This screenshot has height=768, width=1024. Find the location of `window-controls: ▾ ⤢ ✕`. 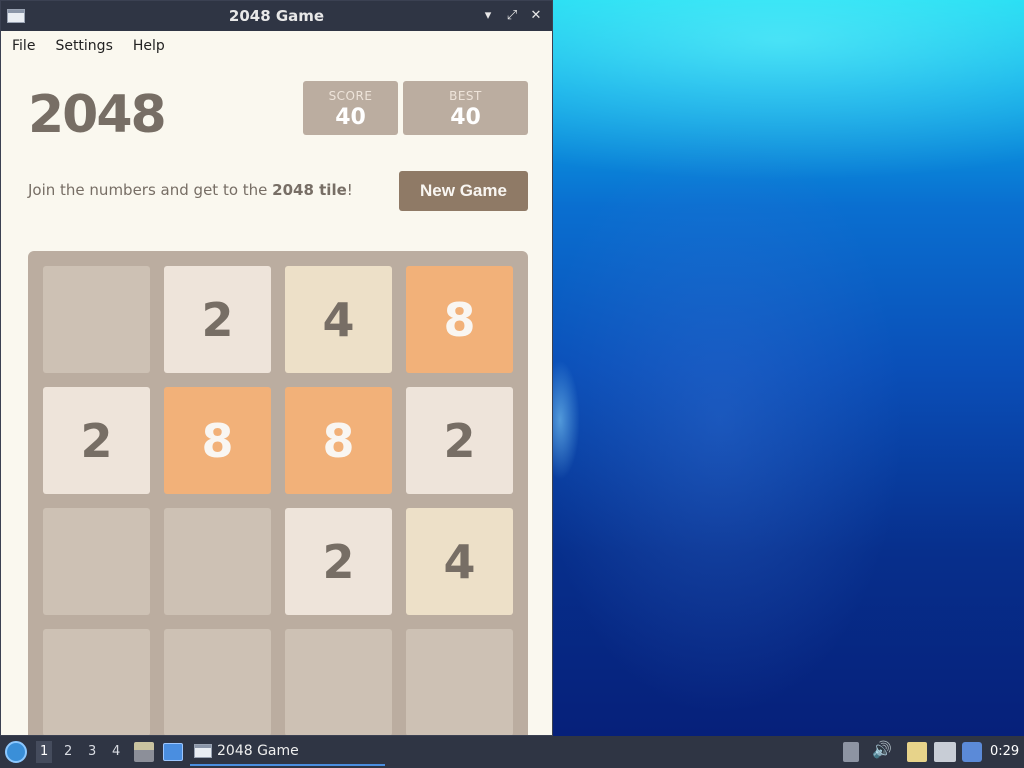

window-controls: ▾ ⤢ ✕ is located at coordinates (512, 15).